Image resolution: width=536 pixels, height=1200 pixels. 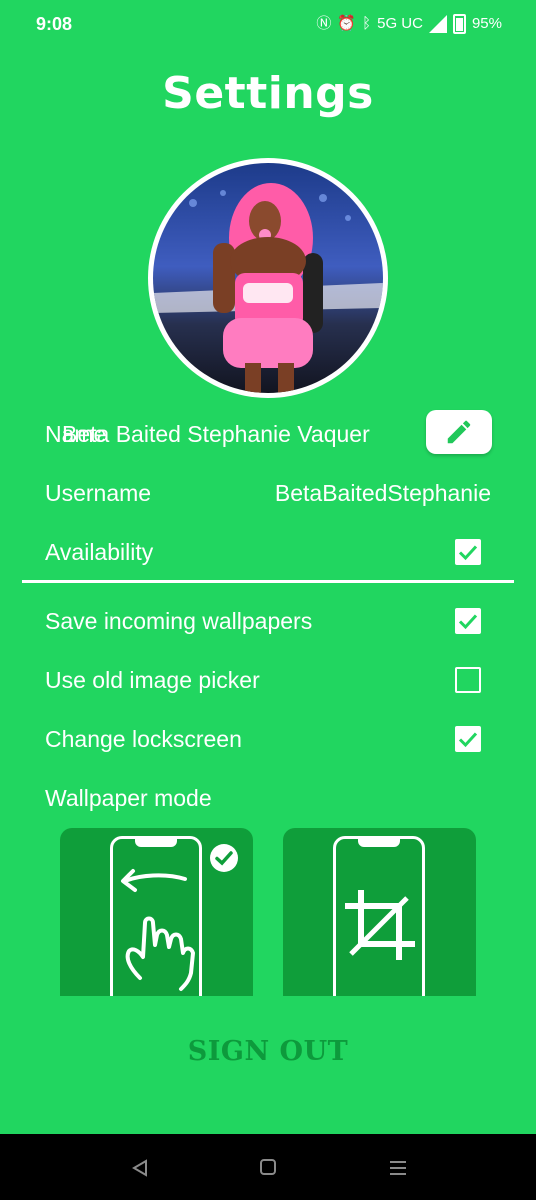 I want to click on wallpaper-mode-label: Wallpaper mode, so click(x=128, y=798).